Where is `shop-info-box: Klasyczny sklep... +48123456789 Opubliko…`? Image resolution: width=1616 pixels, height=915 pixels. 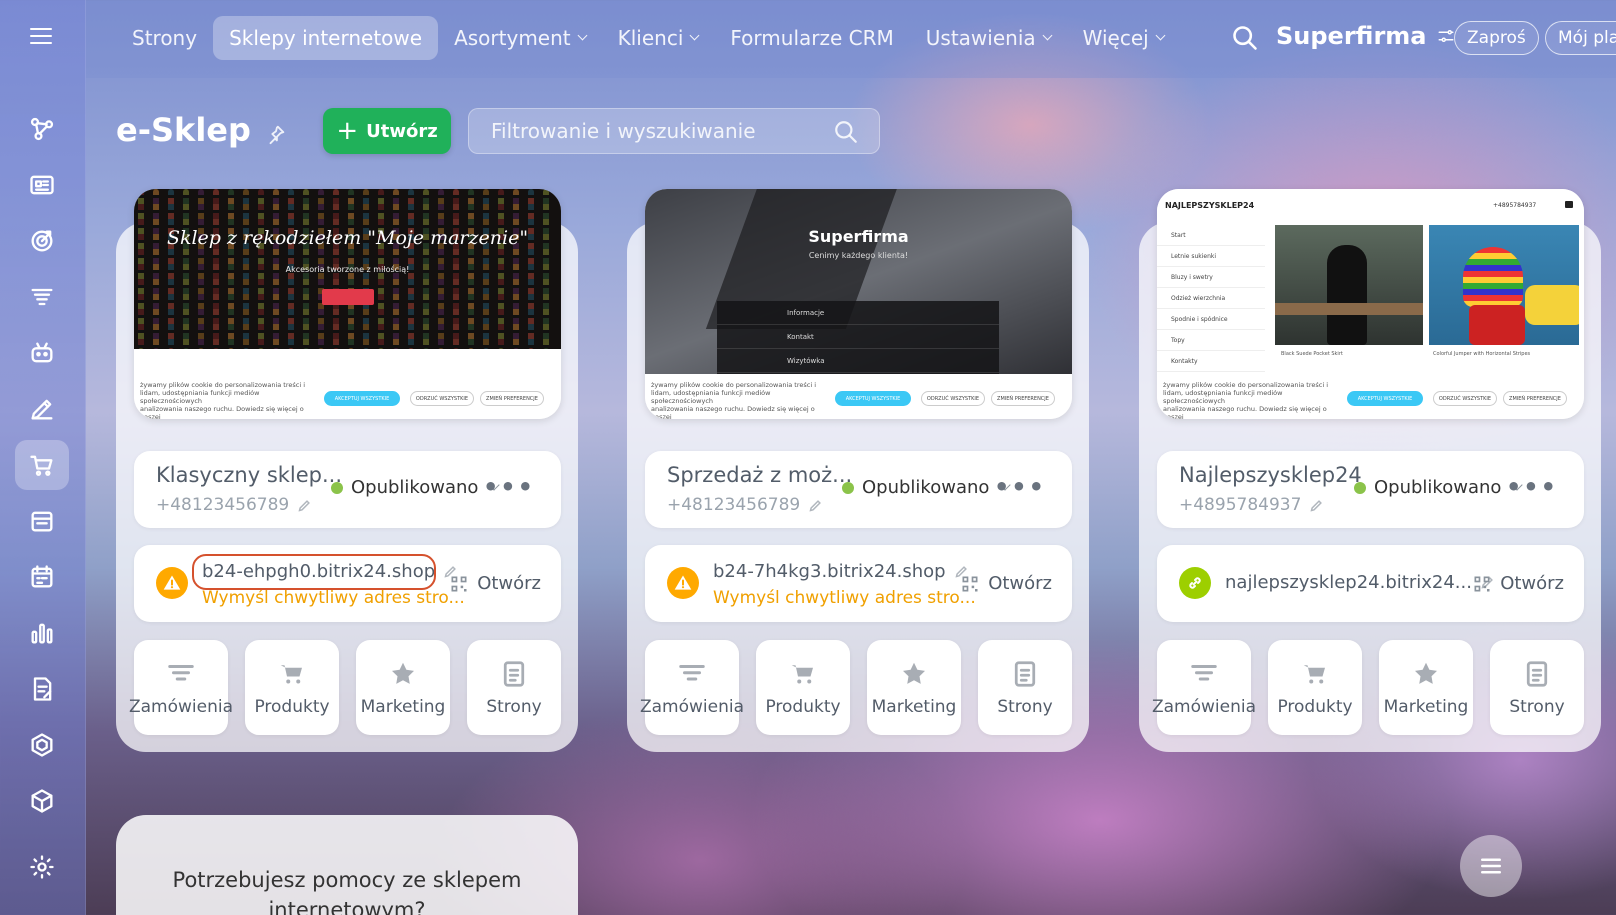
shop-info-box: Klasyczny sklep... +48123456789 Opubliko… is located at coordinates (347, 489).